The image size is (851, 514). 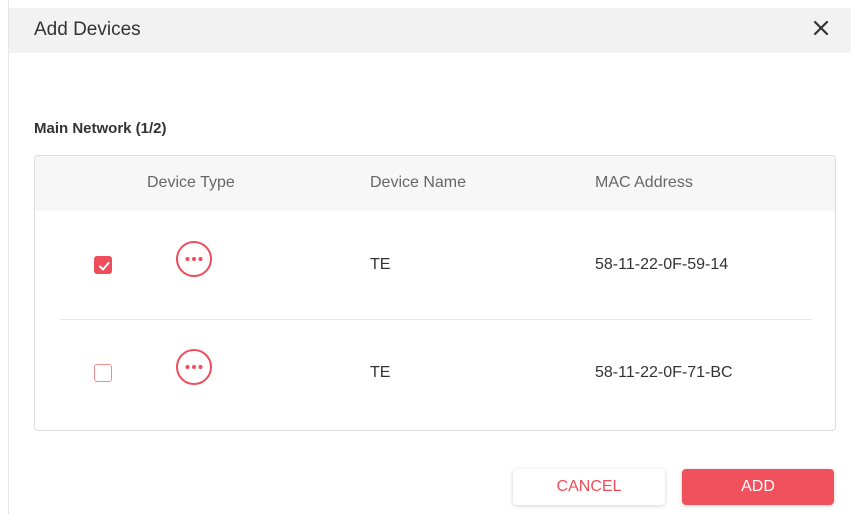 I want to click on column-header-device-name: Device Name, so click(x=418, y=182).